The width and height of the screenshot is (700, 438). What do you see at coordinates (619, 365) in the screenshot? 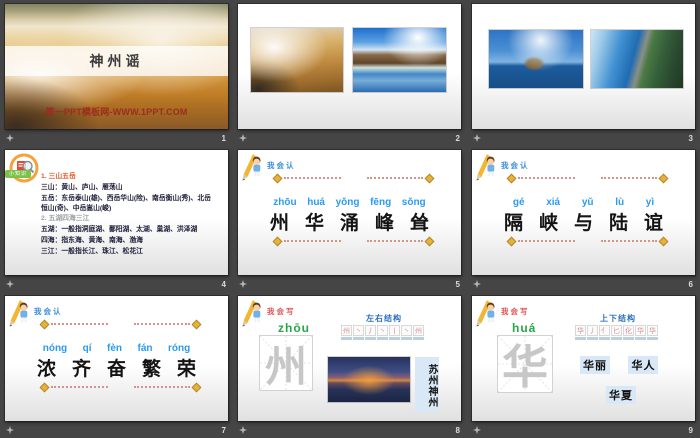
I see `example-words-row: 华丽 华人` at bounding box center [619, 365].